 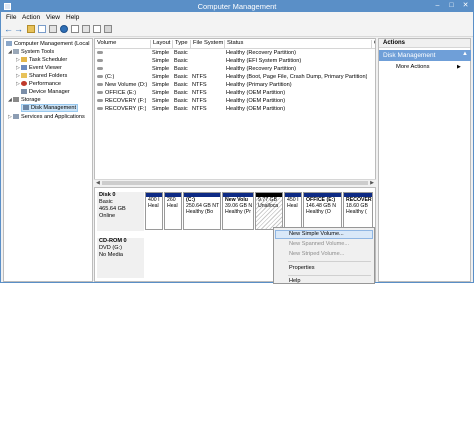 What do you see at coordinates (269, 211) in the screenshot?
I see `unallocated-partition: 9.77 GB Unalloca` at bounding box center [269, 211].